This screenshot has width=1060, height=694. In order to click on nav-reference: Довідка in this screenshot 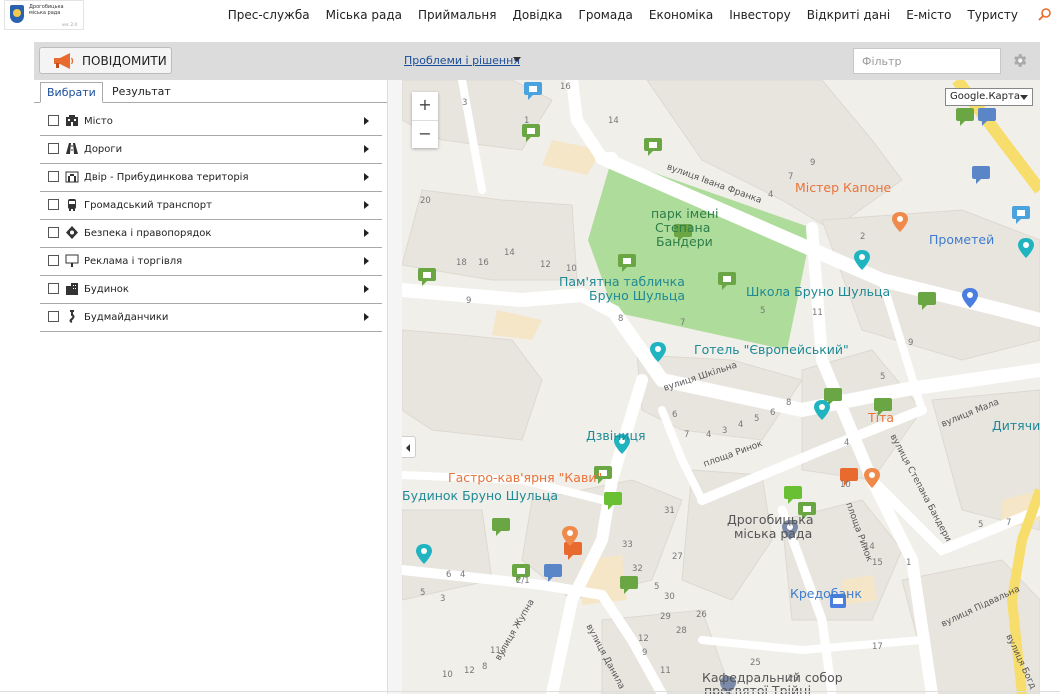, I will do `click(537, 15)`.